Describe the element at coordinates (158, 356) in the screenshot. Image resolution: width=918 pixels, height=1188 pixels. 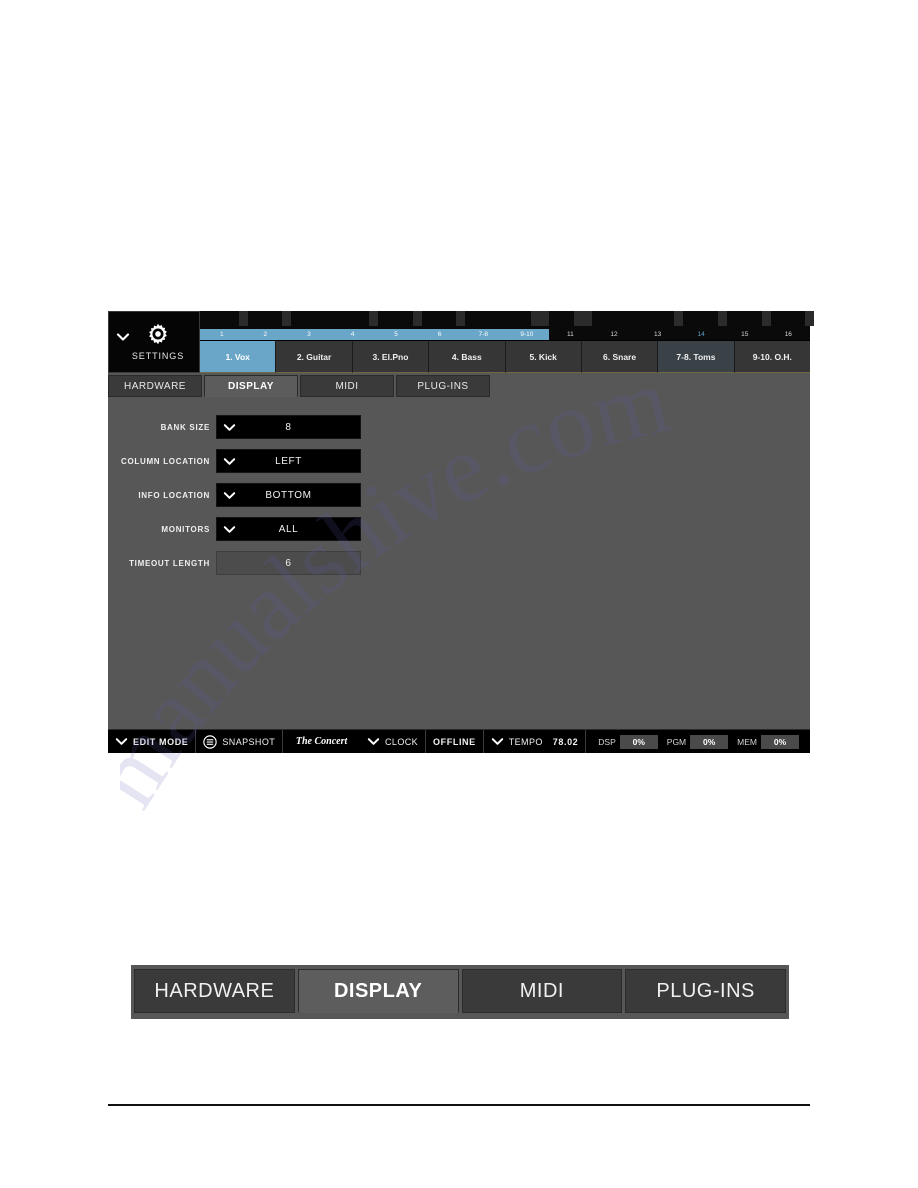
I see `settings-label: SETTINGS` at that location.